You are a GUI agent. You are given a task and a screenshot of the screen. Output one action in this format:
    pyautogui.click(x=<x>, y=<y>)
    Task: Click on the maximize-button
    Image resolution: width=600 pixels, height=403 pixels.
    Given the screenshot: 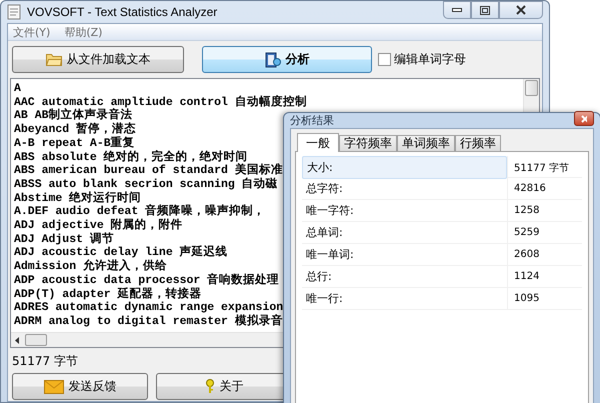 What is the action you would take?
    pyautogui.click(x=485, y=10)
    